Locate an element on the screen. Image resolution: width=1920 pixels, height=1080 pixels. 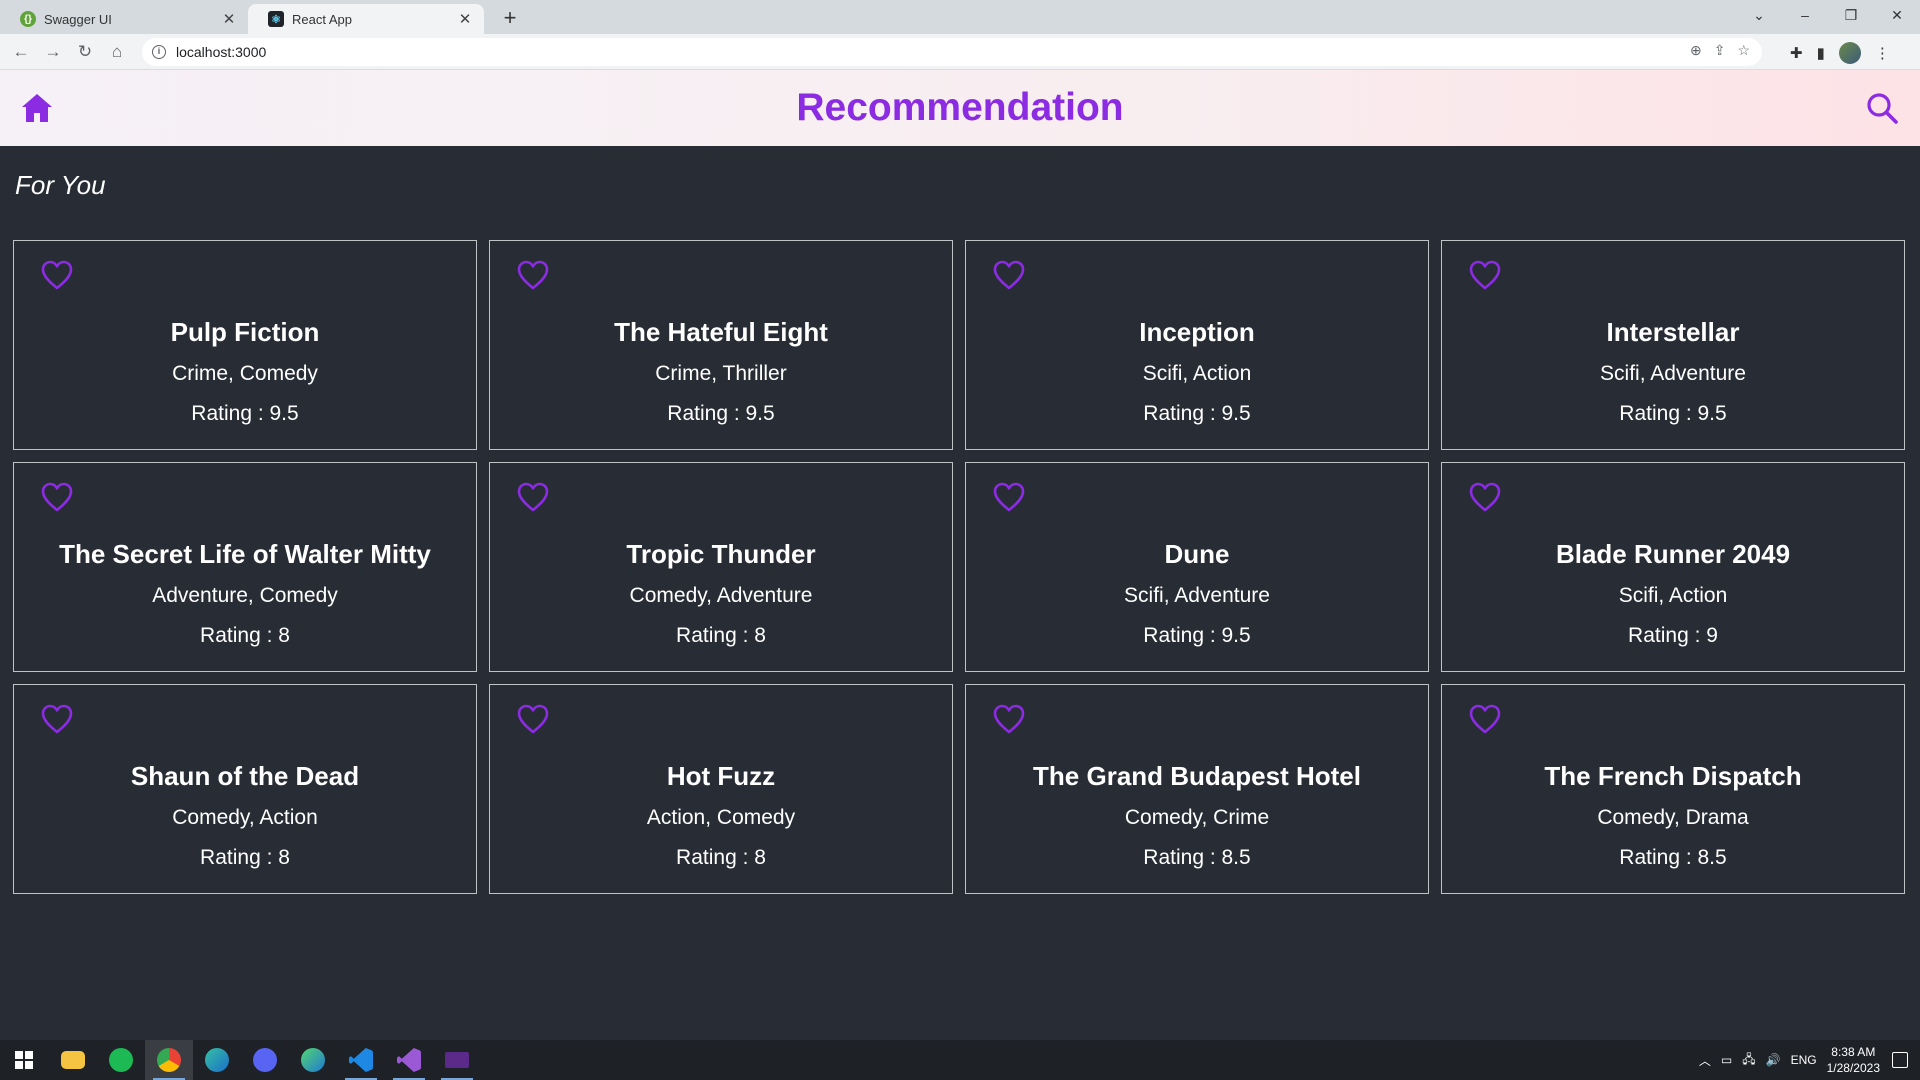
taskbar-chrome is located at coordinates (169, 1060).